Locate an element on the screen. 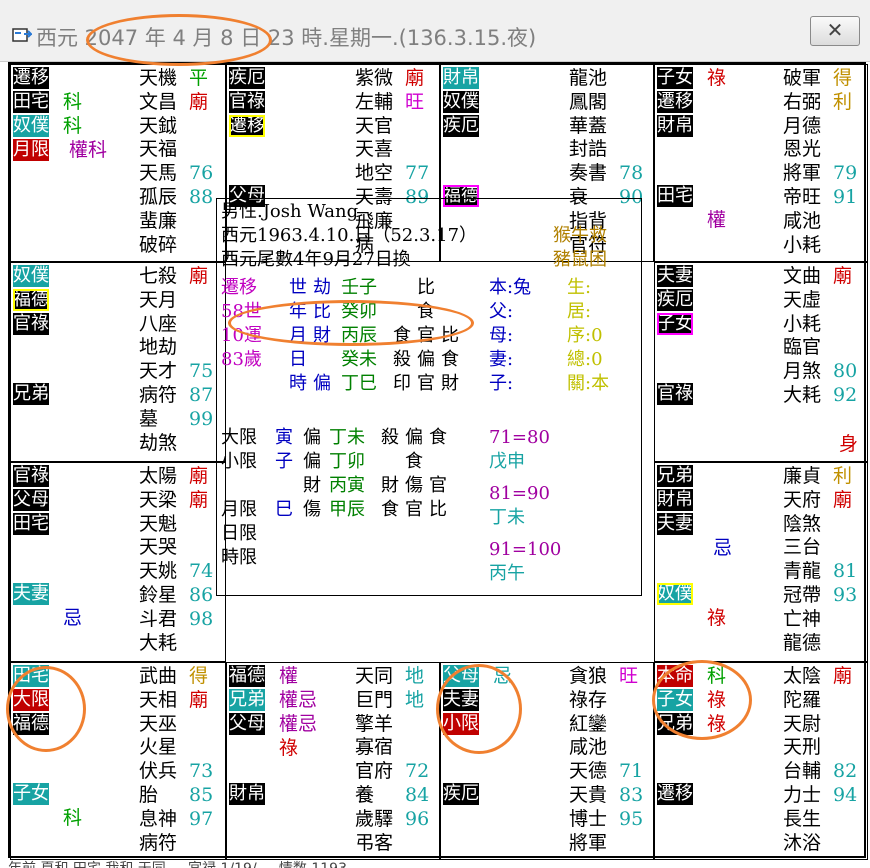 The height and width of the screenshot is (868, 870). star-name: 養 is located at coordinates (365, 795).